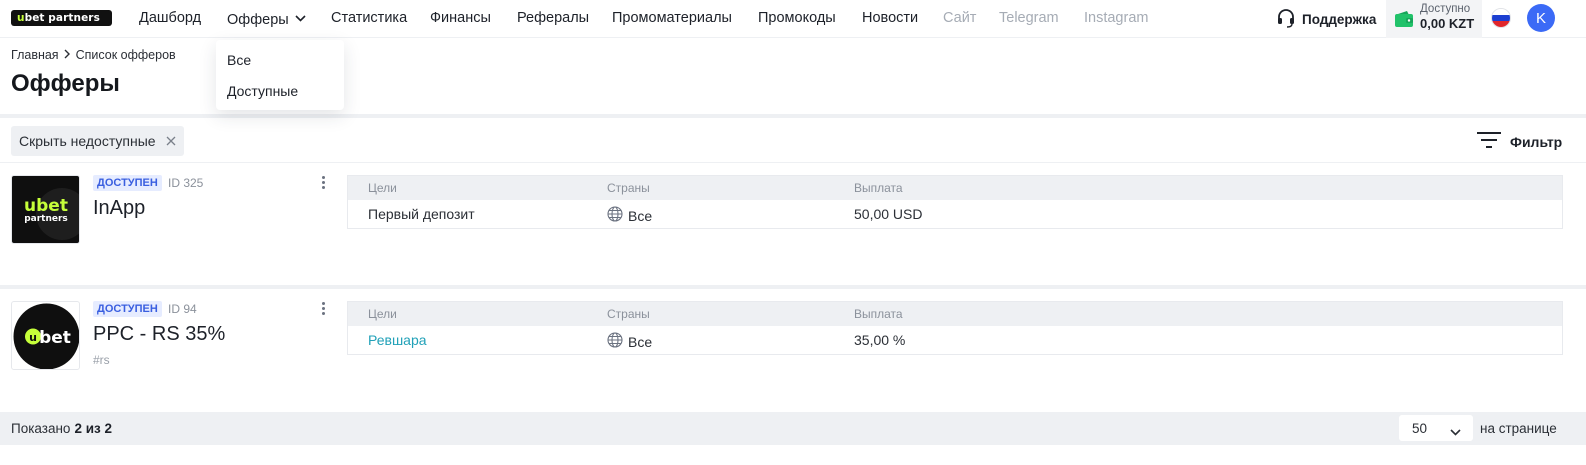  I want to click on headset-icon, so click(1286, 19).